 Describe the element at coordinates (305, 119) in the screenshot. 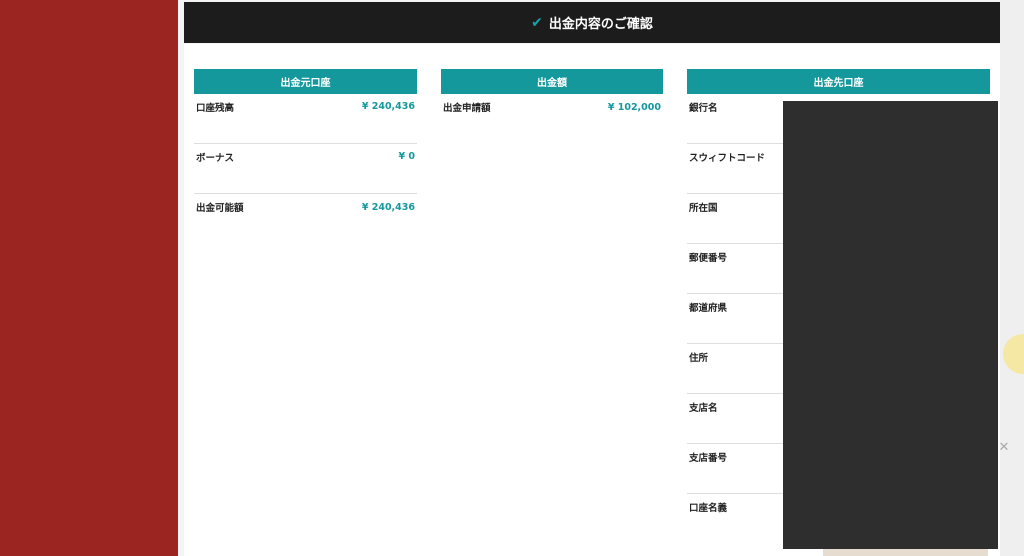

I see `account-balance-row: 口座残高 ¥ 240,436` at that location.